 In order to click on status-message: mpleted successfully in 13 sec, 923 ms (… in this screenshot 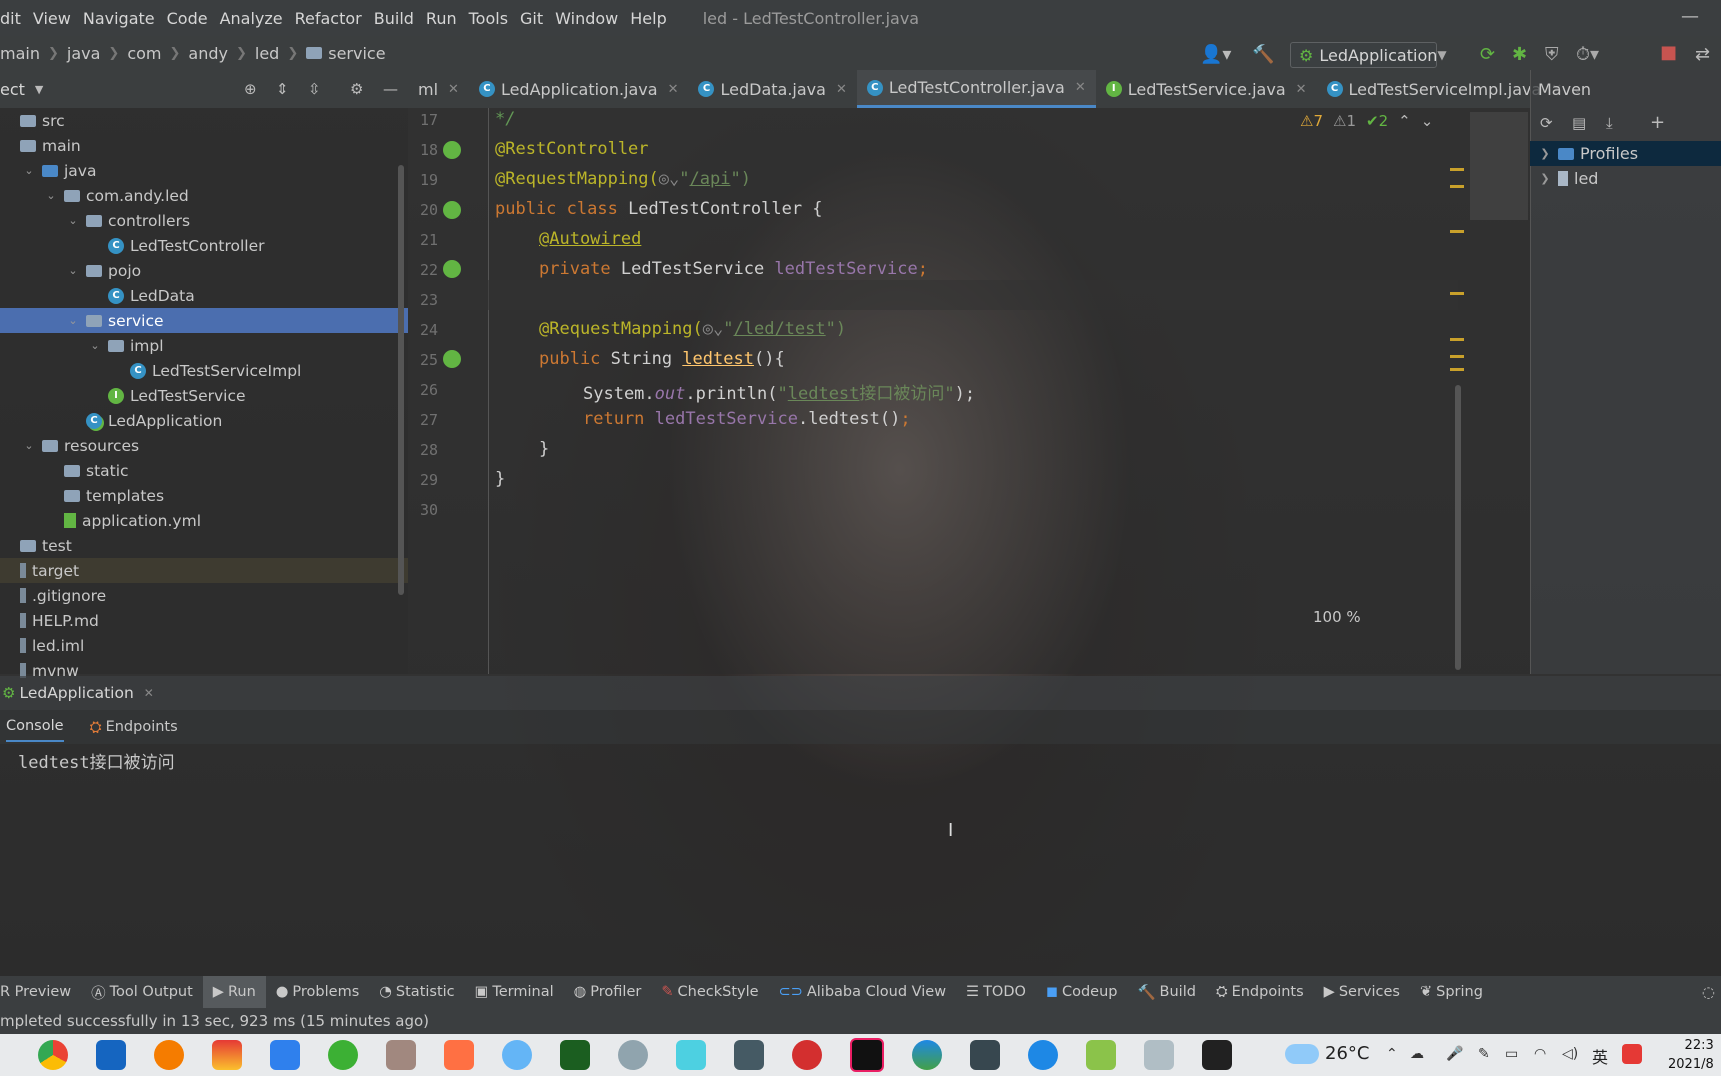, I will do `click(214, 1021)`.